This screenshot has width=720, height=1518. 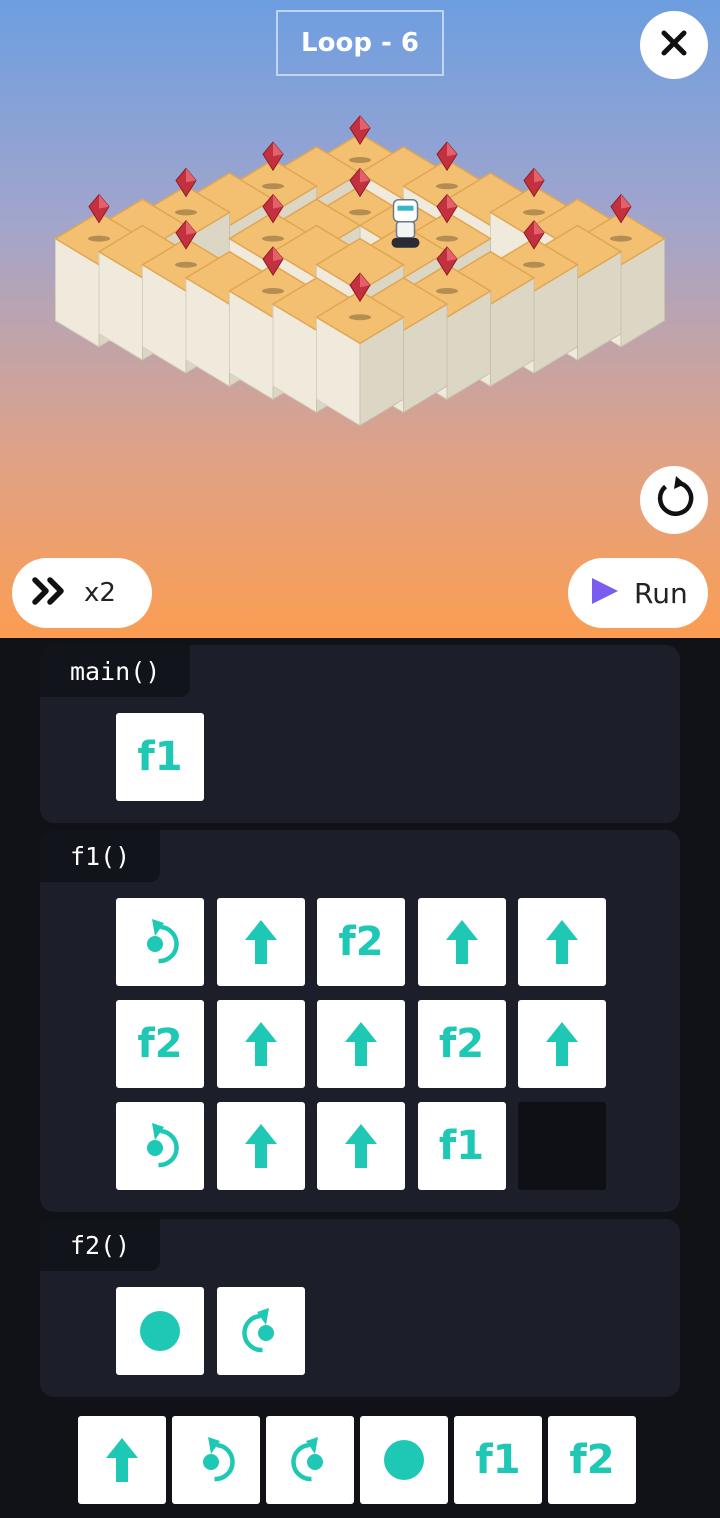 I want to click on collect-block, so click(x=160, y=1331).